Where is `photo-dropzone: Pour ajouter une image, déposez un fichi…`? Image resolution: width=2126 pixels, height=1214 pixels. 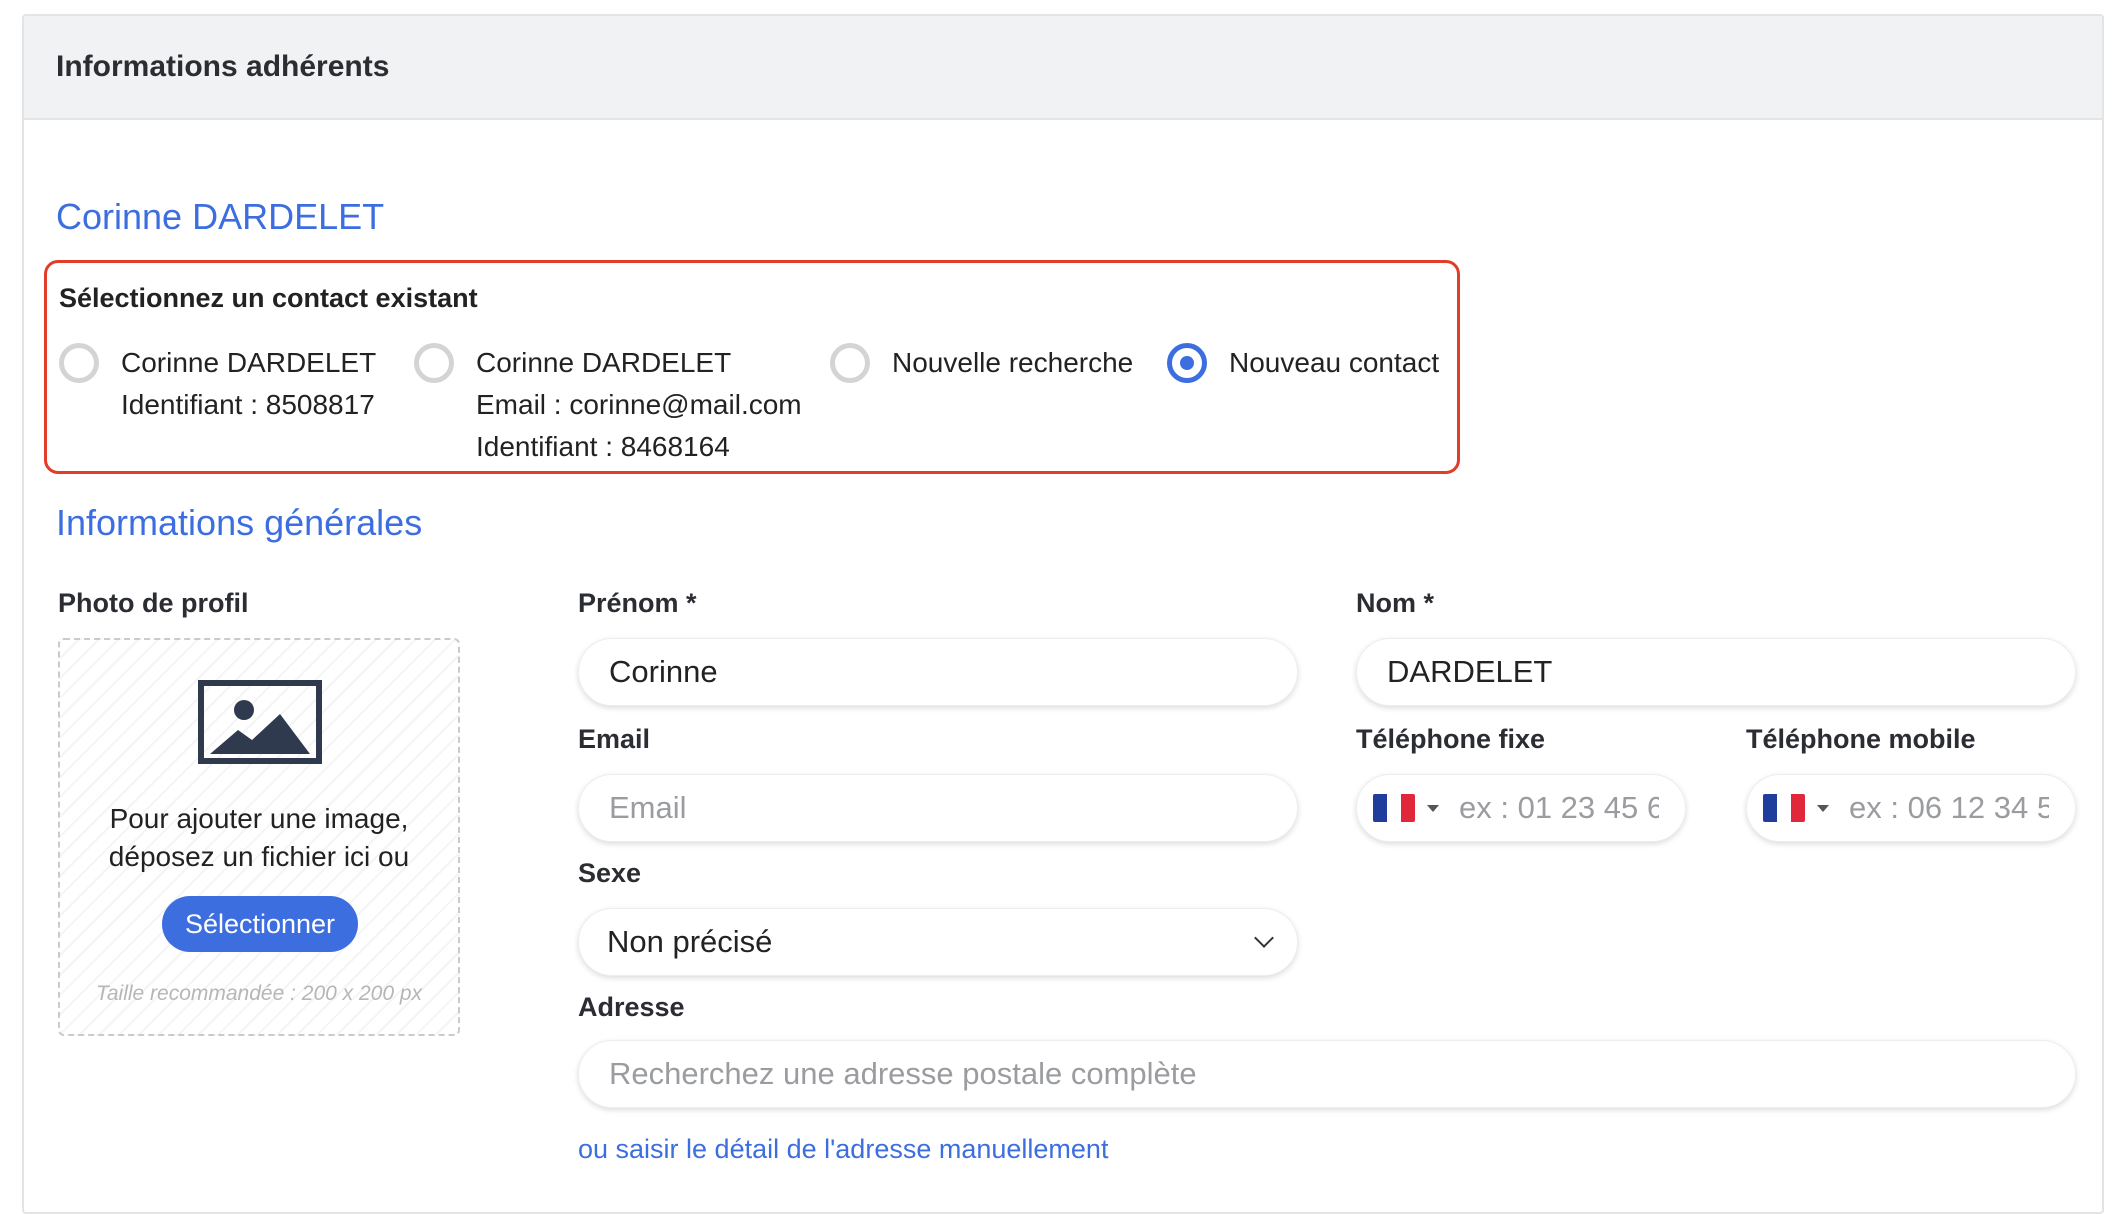
photo-dropzone: Pour ajouter une image, déposez un fichi… is located at coordinates (259, 837).